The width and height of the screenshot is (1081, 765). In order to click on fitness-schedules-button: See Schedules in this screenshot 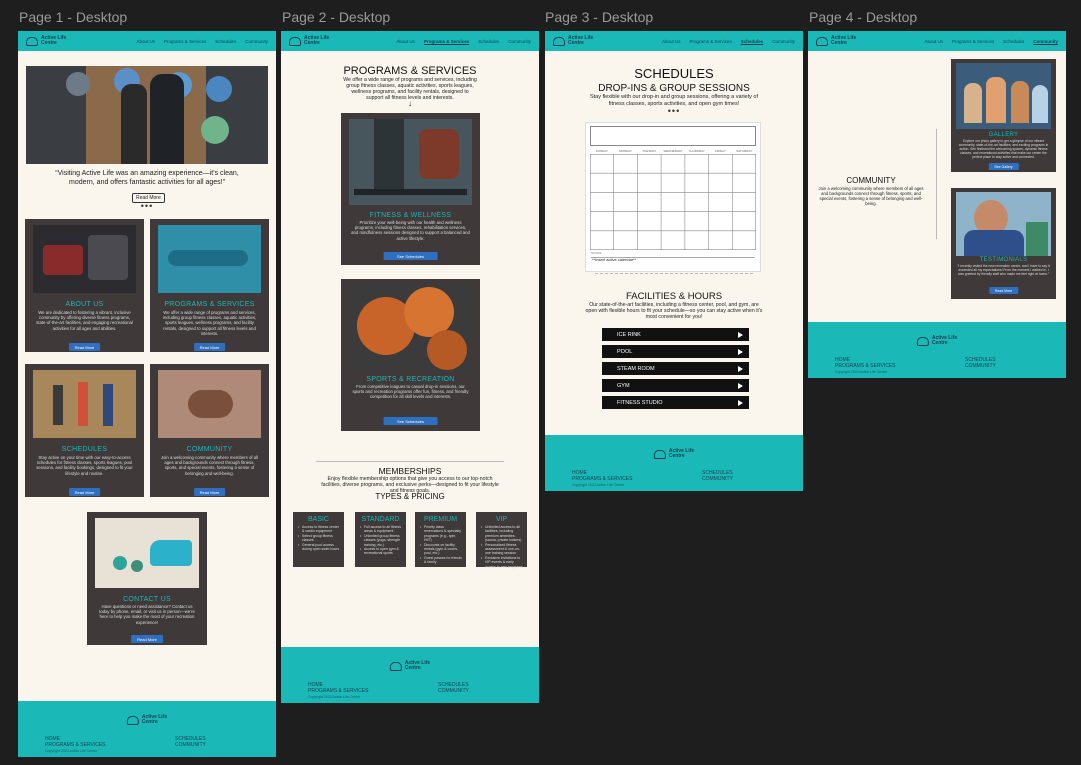, I will do `click(410, 256)`.